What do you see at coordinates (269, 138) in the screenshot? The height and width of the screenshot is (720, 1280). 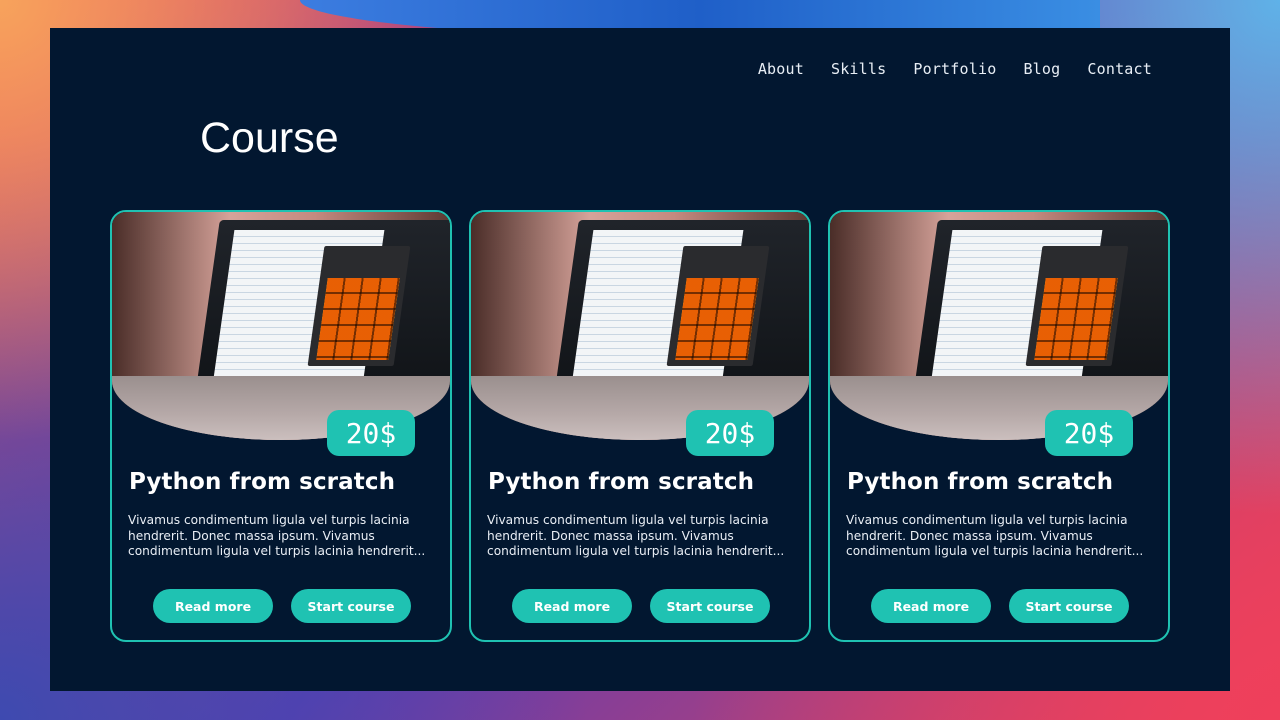 I see `page-title: Course` at bounding box center [269, 138].